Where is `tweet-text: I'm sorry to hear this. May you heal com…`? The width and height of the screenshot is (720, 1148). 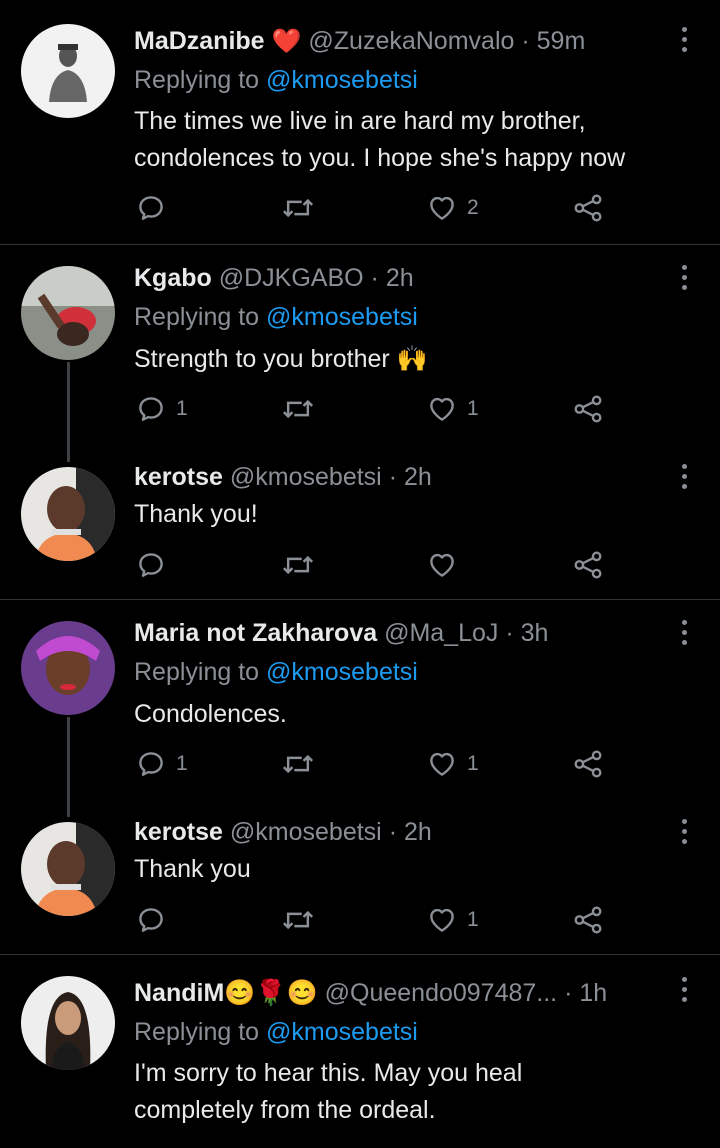
tweet-text: I'm sorry to hear this. May you heal com… is located at coordinates (328, 1092).